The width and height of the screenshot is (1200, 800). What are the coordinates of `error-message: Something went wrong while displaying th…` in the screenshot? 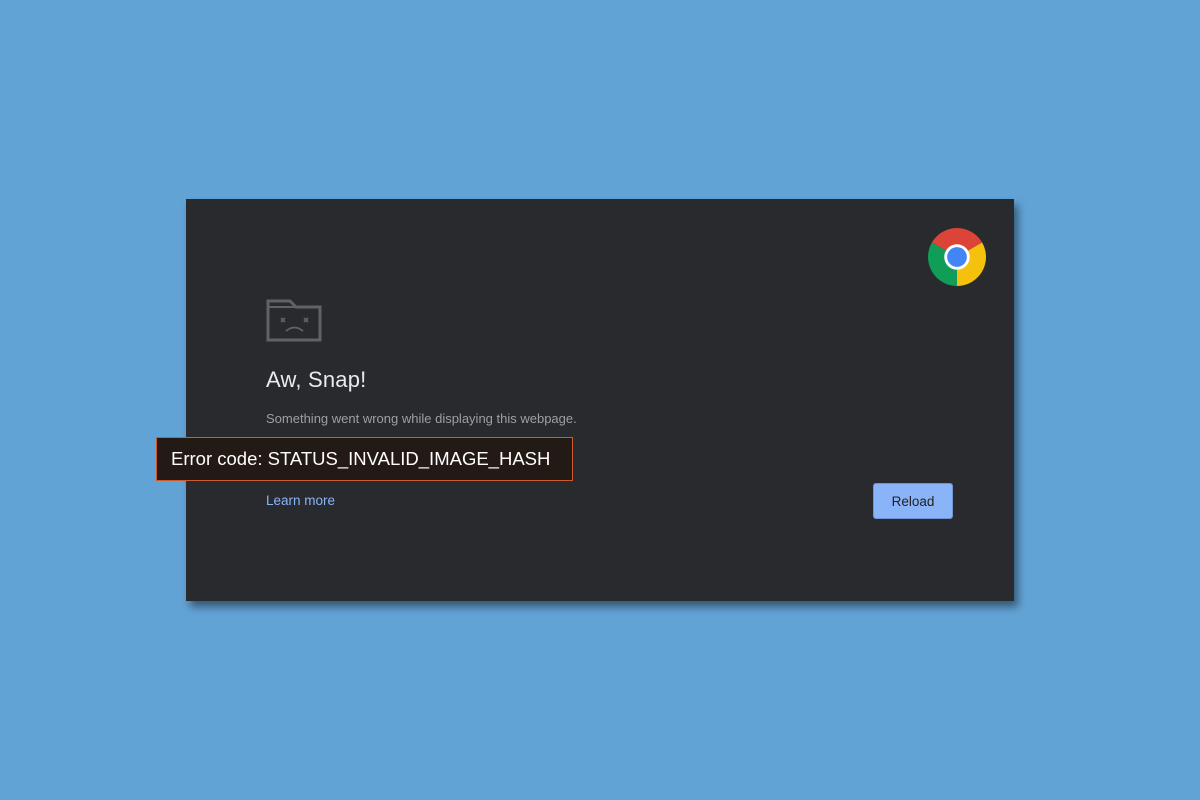 It's located at (421, 418).